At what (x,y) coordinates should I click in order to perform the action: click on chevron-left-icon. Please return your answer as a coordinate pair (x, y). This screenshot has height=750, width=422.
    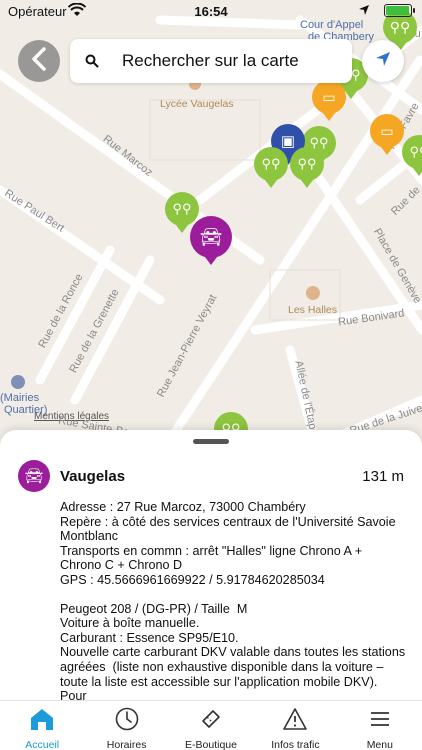
    Looking at the image, I should click on (39, 61).